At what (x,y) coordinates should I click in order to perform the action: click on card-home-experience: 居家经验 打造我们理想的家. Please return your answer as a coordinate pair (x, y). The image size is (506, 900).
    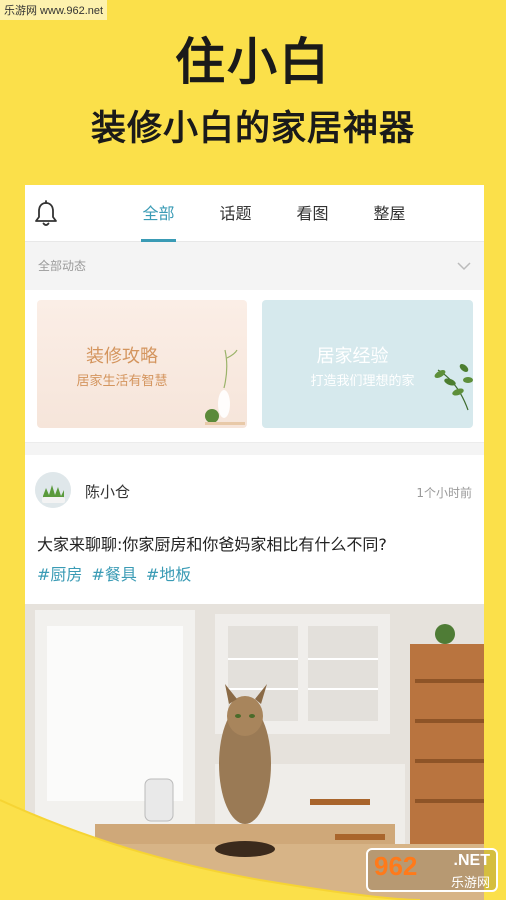
    Looking at the image, I should click on (367, 364).